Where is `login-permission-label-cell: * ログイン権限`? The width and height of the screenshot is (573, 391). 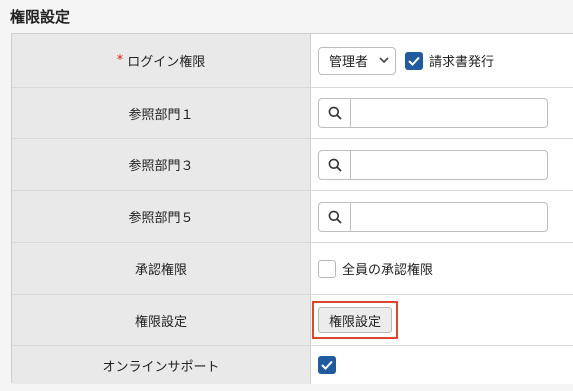
login-permission-label-cell: * ログイン権限 is located at coordinates (161, 60).